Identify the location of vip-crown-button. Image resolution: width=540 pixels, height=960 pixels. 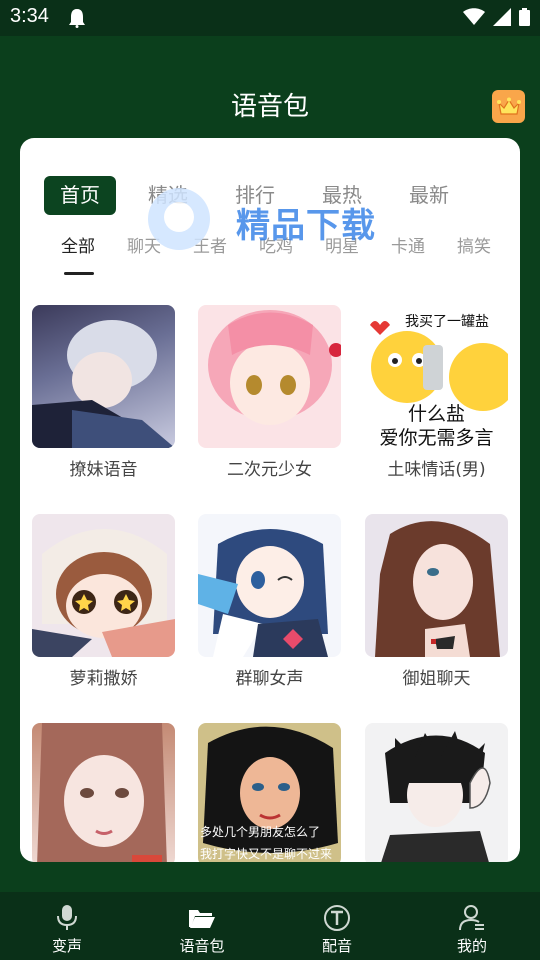
(508, 106).